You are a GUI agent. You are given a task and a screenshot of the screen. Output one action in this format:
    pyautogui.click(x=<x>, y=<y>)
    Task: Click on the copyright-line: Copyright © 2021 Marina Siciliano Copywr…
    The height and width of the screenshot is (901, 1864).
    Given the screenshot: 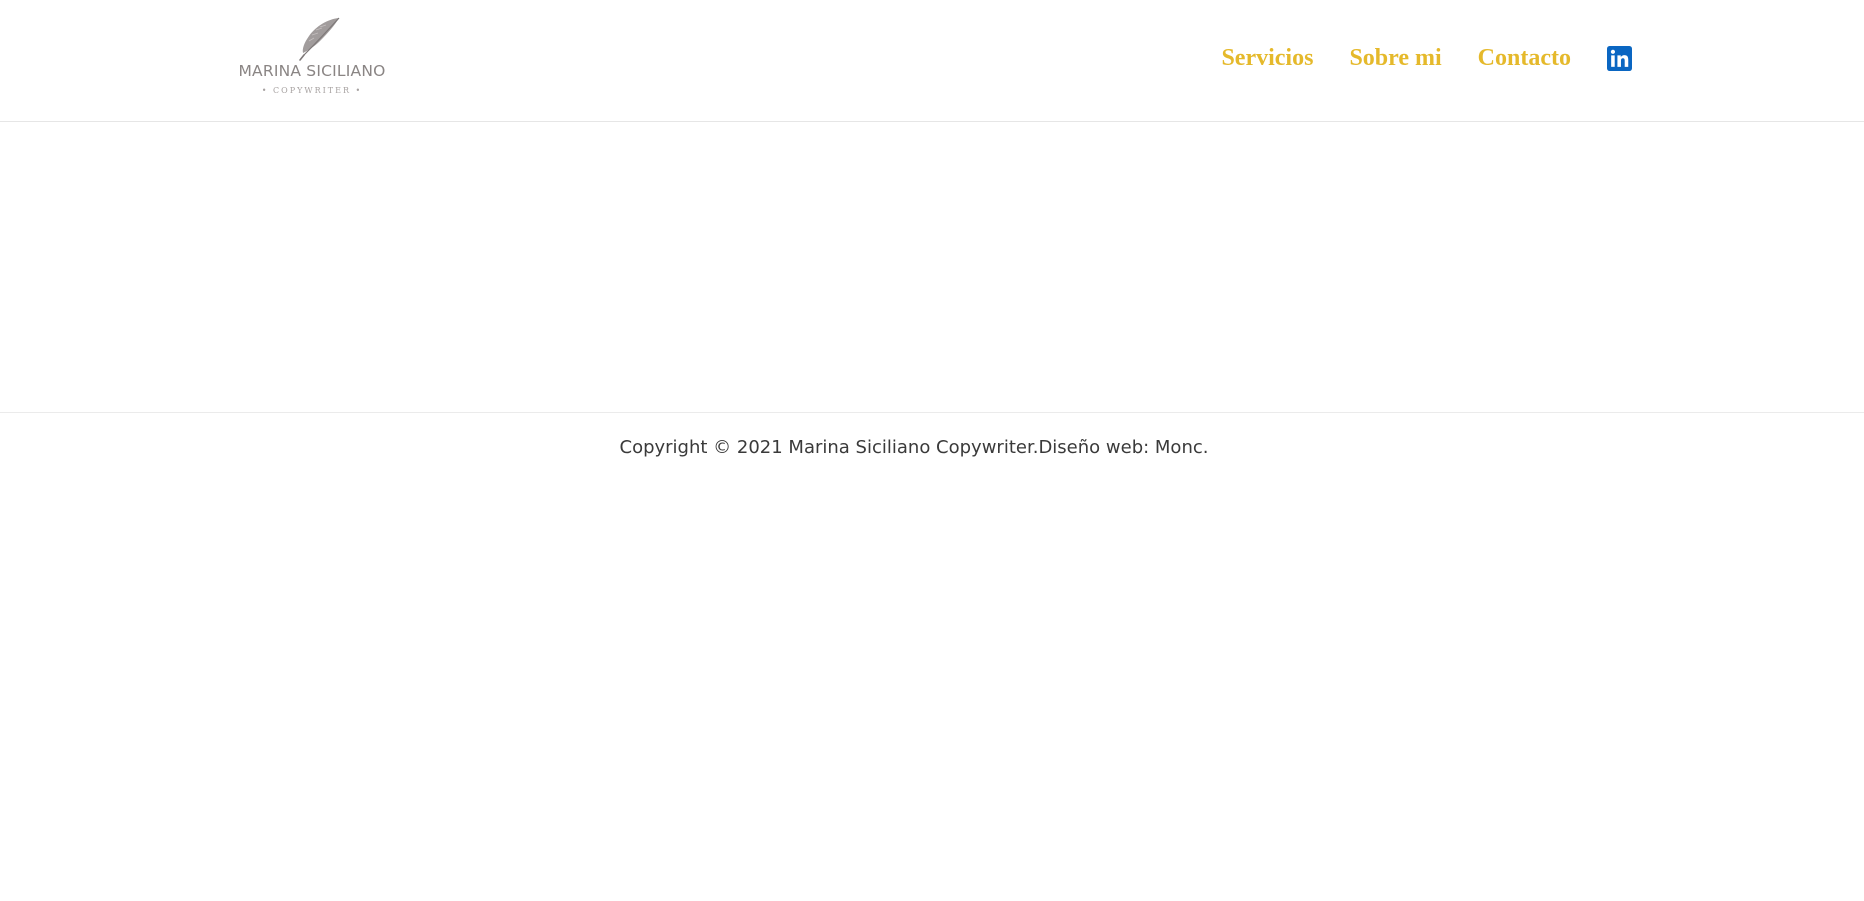 What is the action you would take?
    pyautogui.click(x=914, y=447)
    